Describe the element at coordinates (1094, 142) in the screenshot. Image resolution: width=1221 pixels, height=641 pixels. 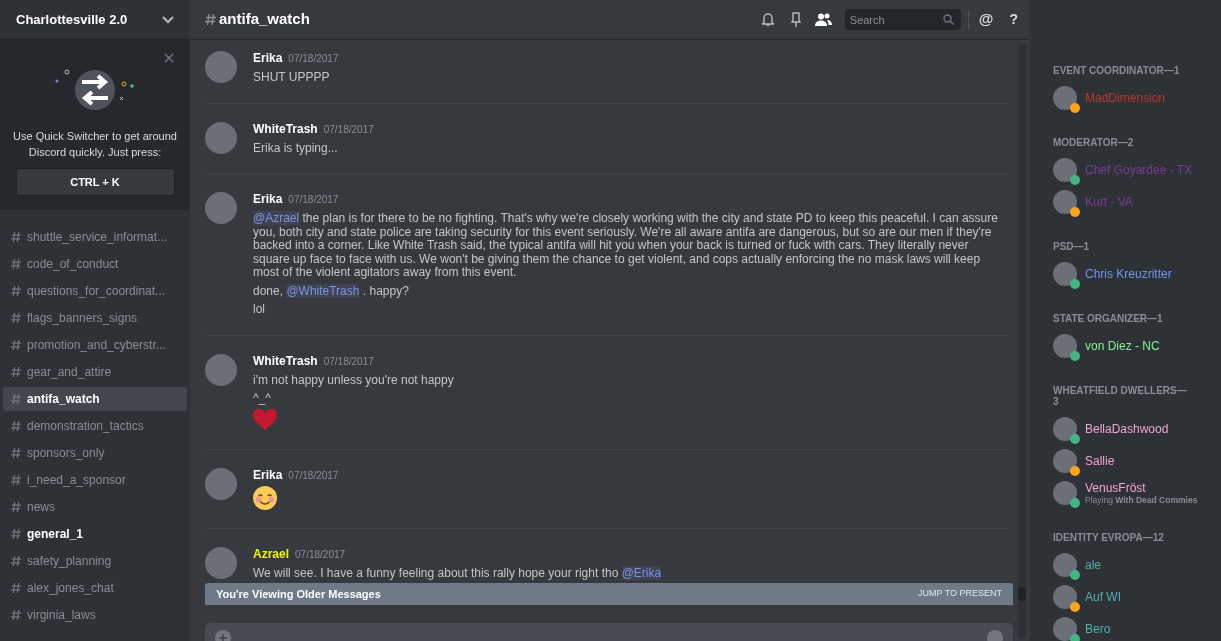
I see `role-heading: MODERATOR—2` at that location.